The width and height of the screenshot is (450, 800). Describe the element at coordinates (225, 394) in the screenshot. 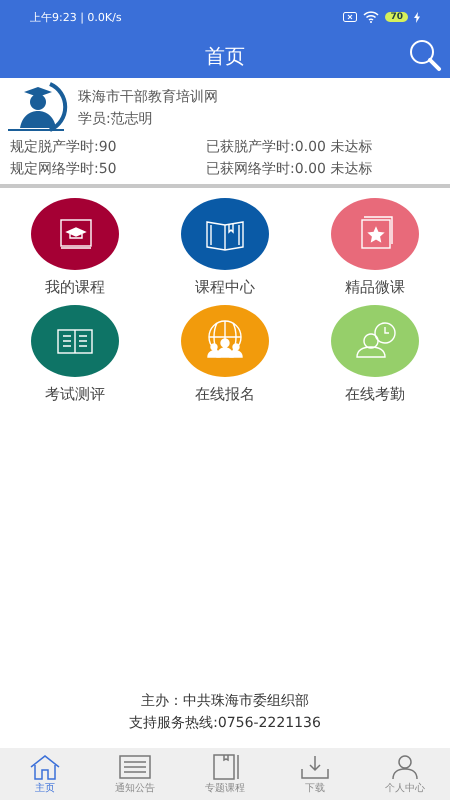

I see `tile-label: 在线报名` at that location.